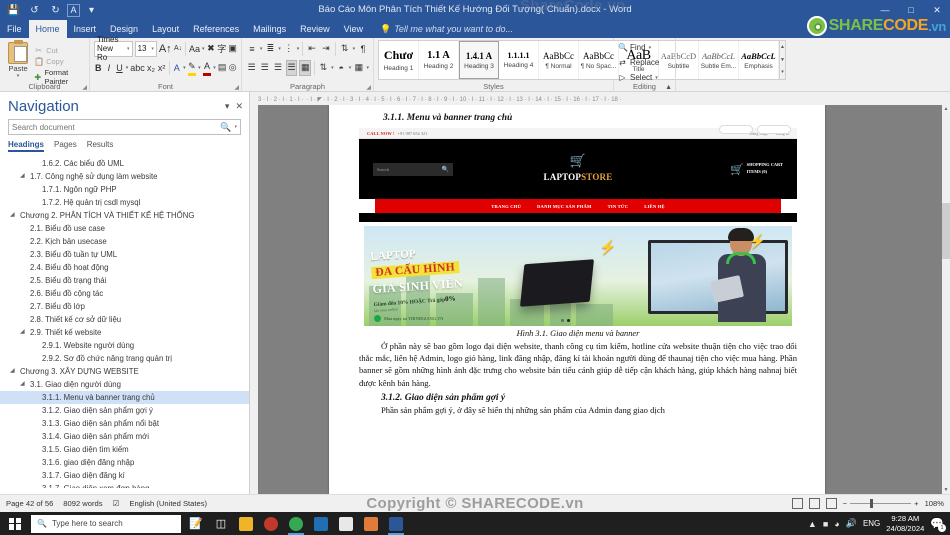 This screenshot has height=535, width=950. I want to click on multilevel-list-icon: ⋮, so click(289, 49).